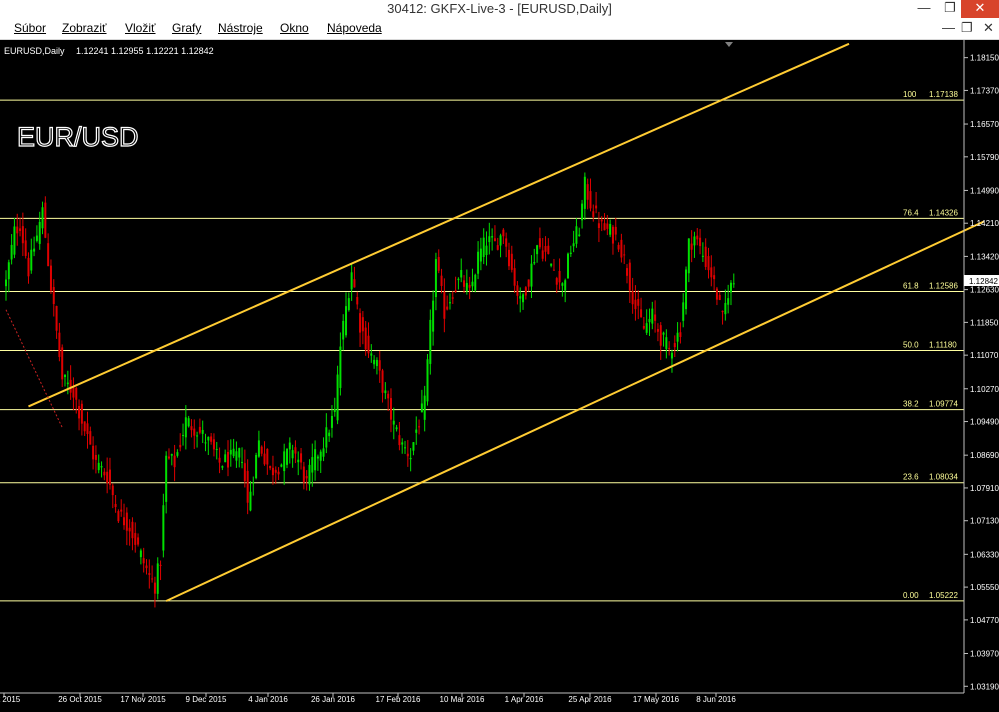 The image size is (999, 712). I want to click on y-tick-label: 1.13420, so click(984, 256).